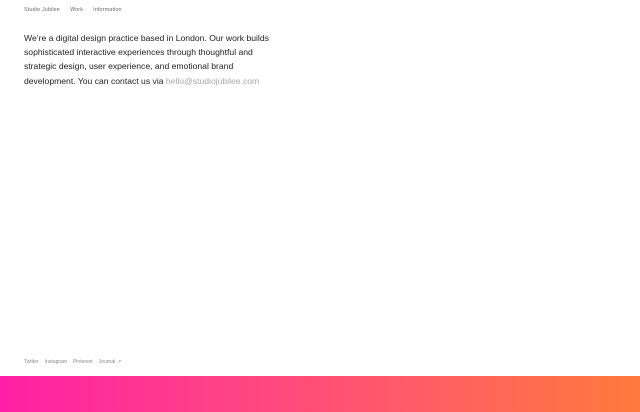 This screenshot has width=640, height=412. I want to click on gradient-footer-bar, so click(320, 394).